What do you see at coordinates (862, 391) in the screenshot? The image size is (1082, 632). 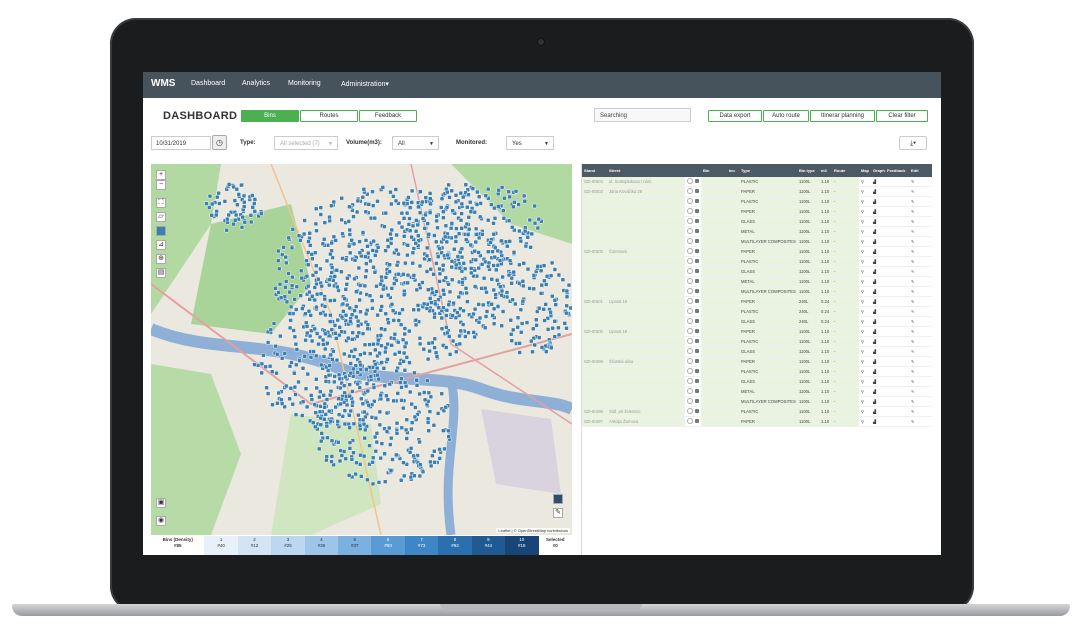 I see `map-pin-icon: ⚲` at bounding box center [862, 391].